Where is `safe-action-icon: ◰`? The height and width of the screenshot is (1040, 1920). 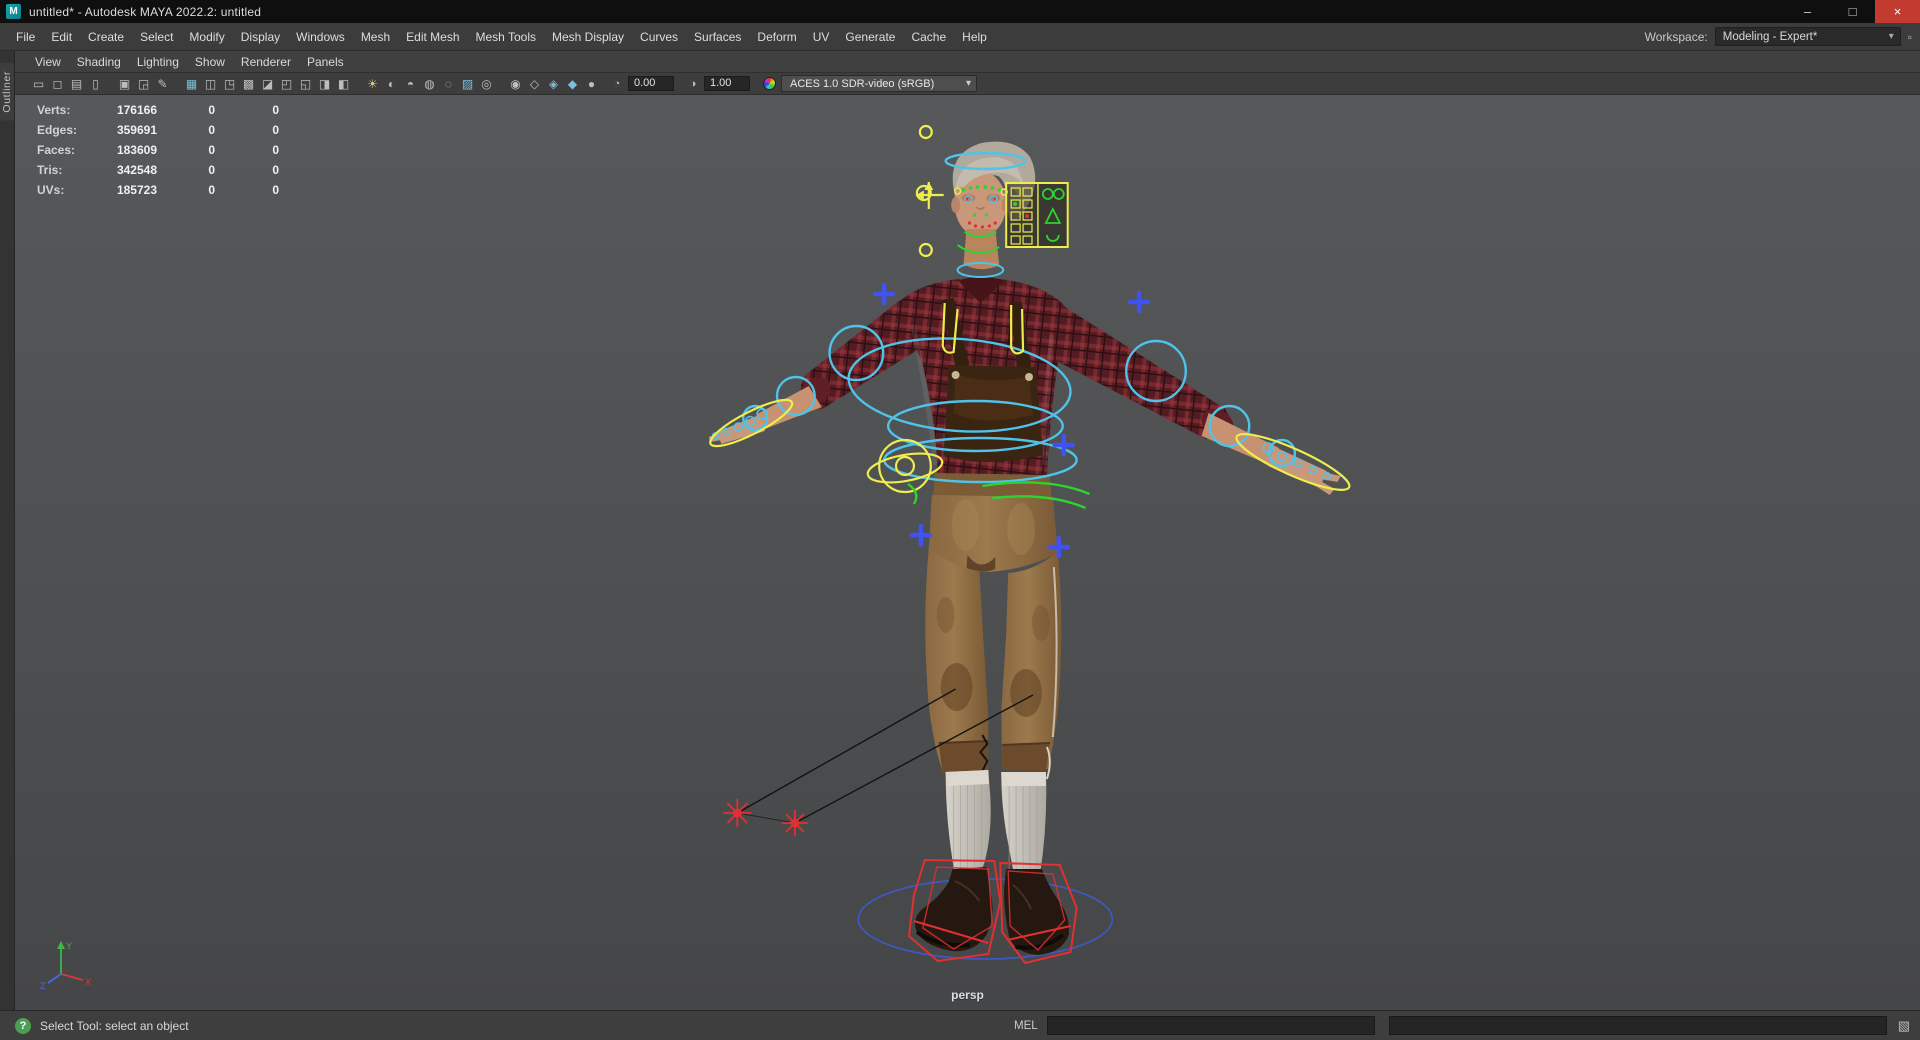
safe-action-icon: ◰ is located at coordinates (286, 84).